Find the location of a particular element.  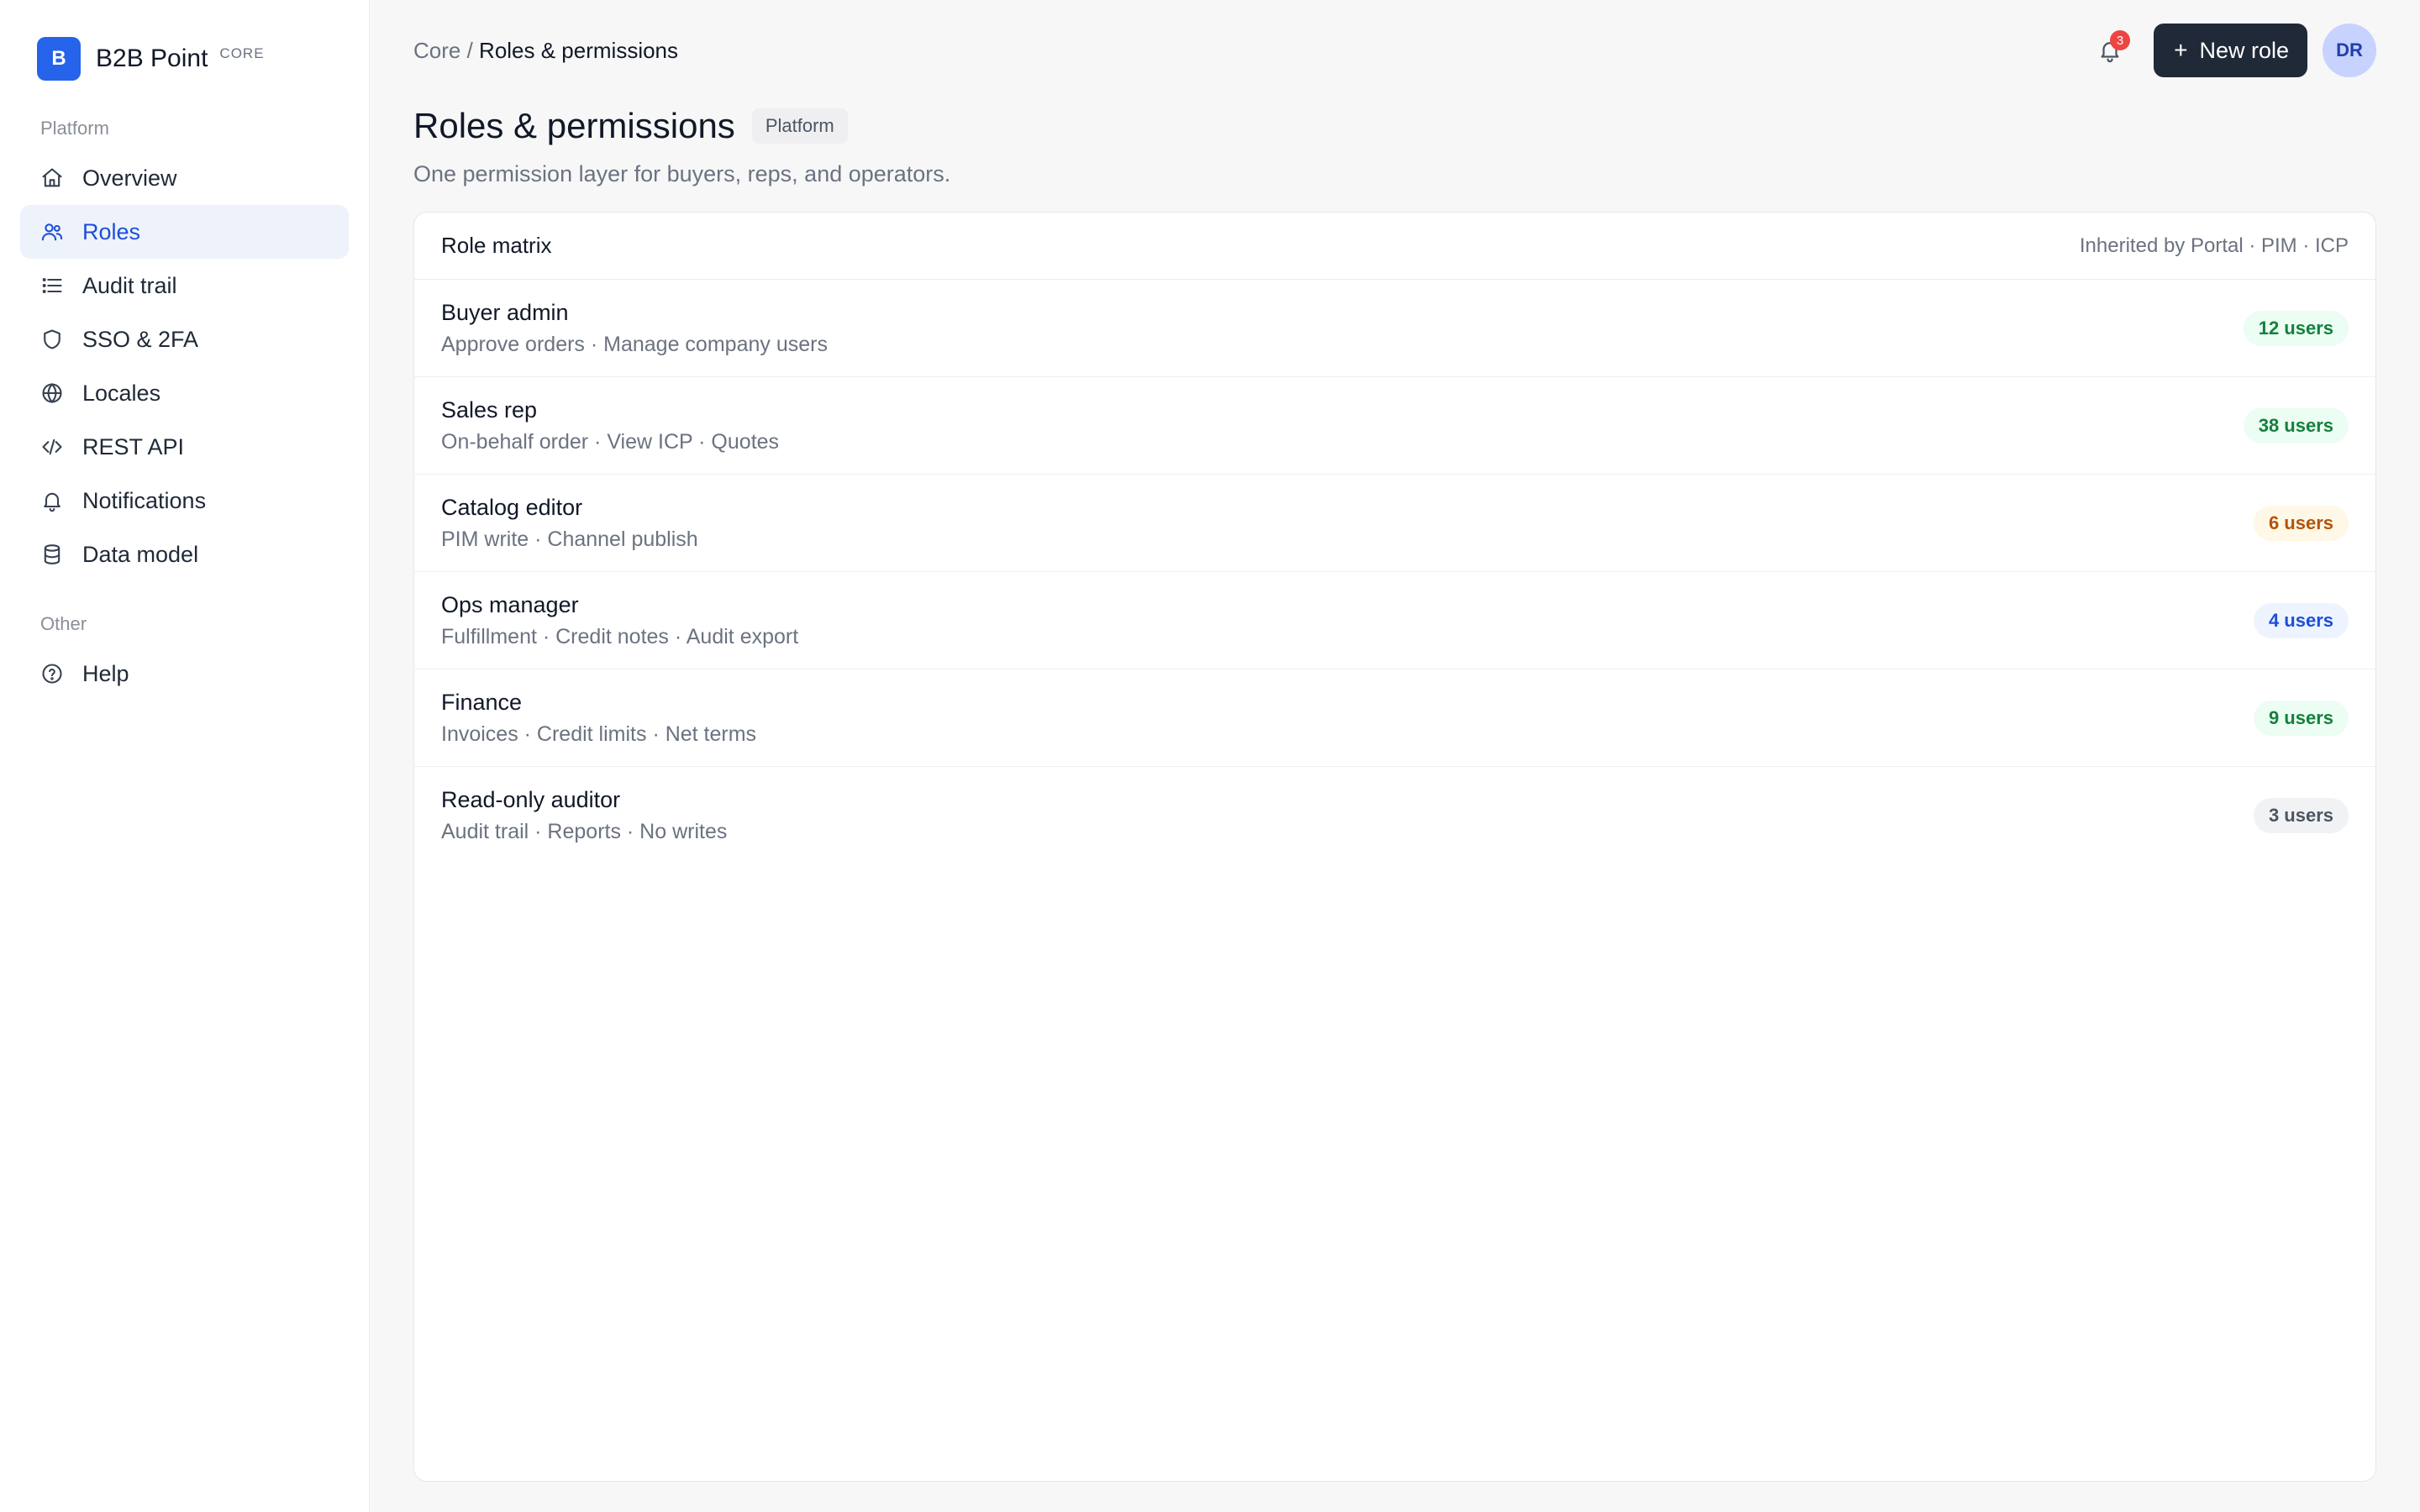

role-name: Read-only auditor is located at coordinates (531, 799).